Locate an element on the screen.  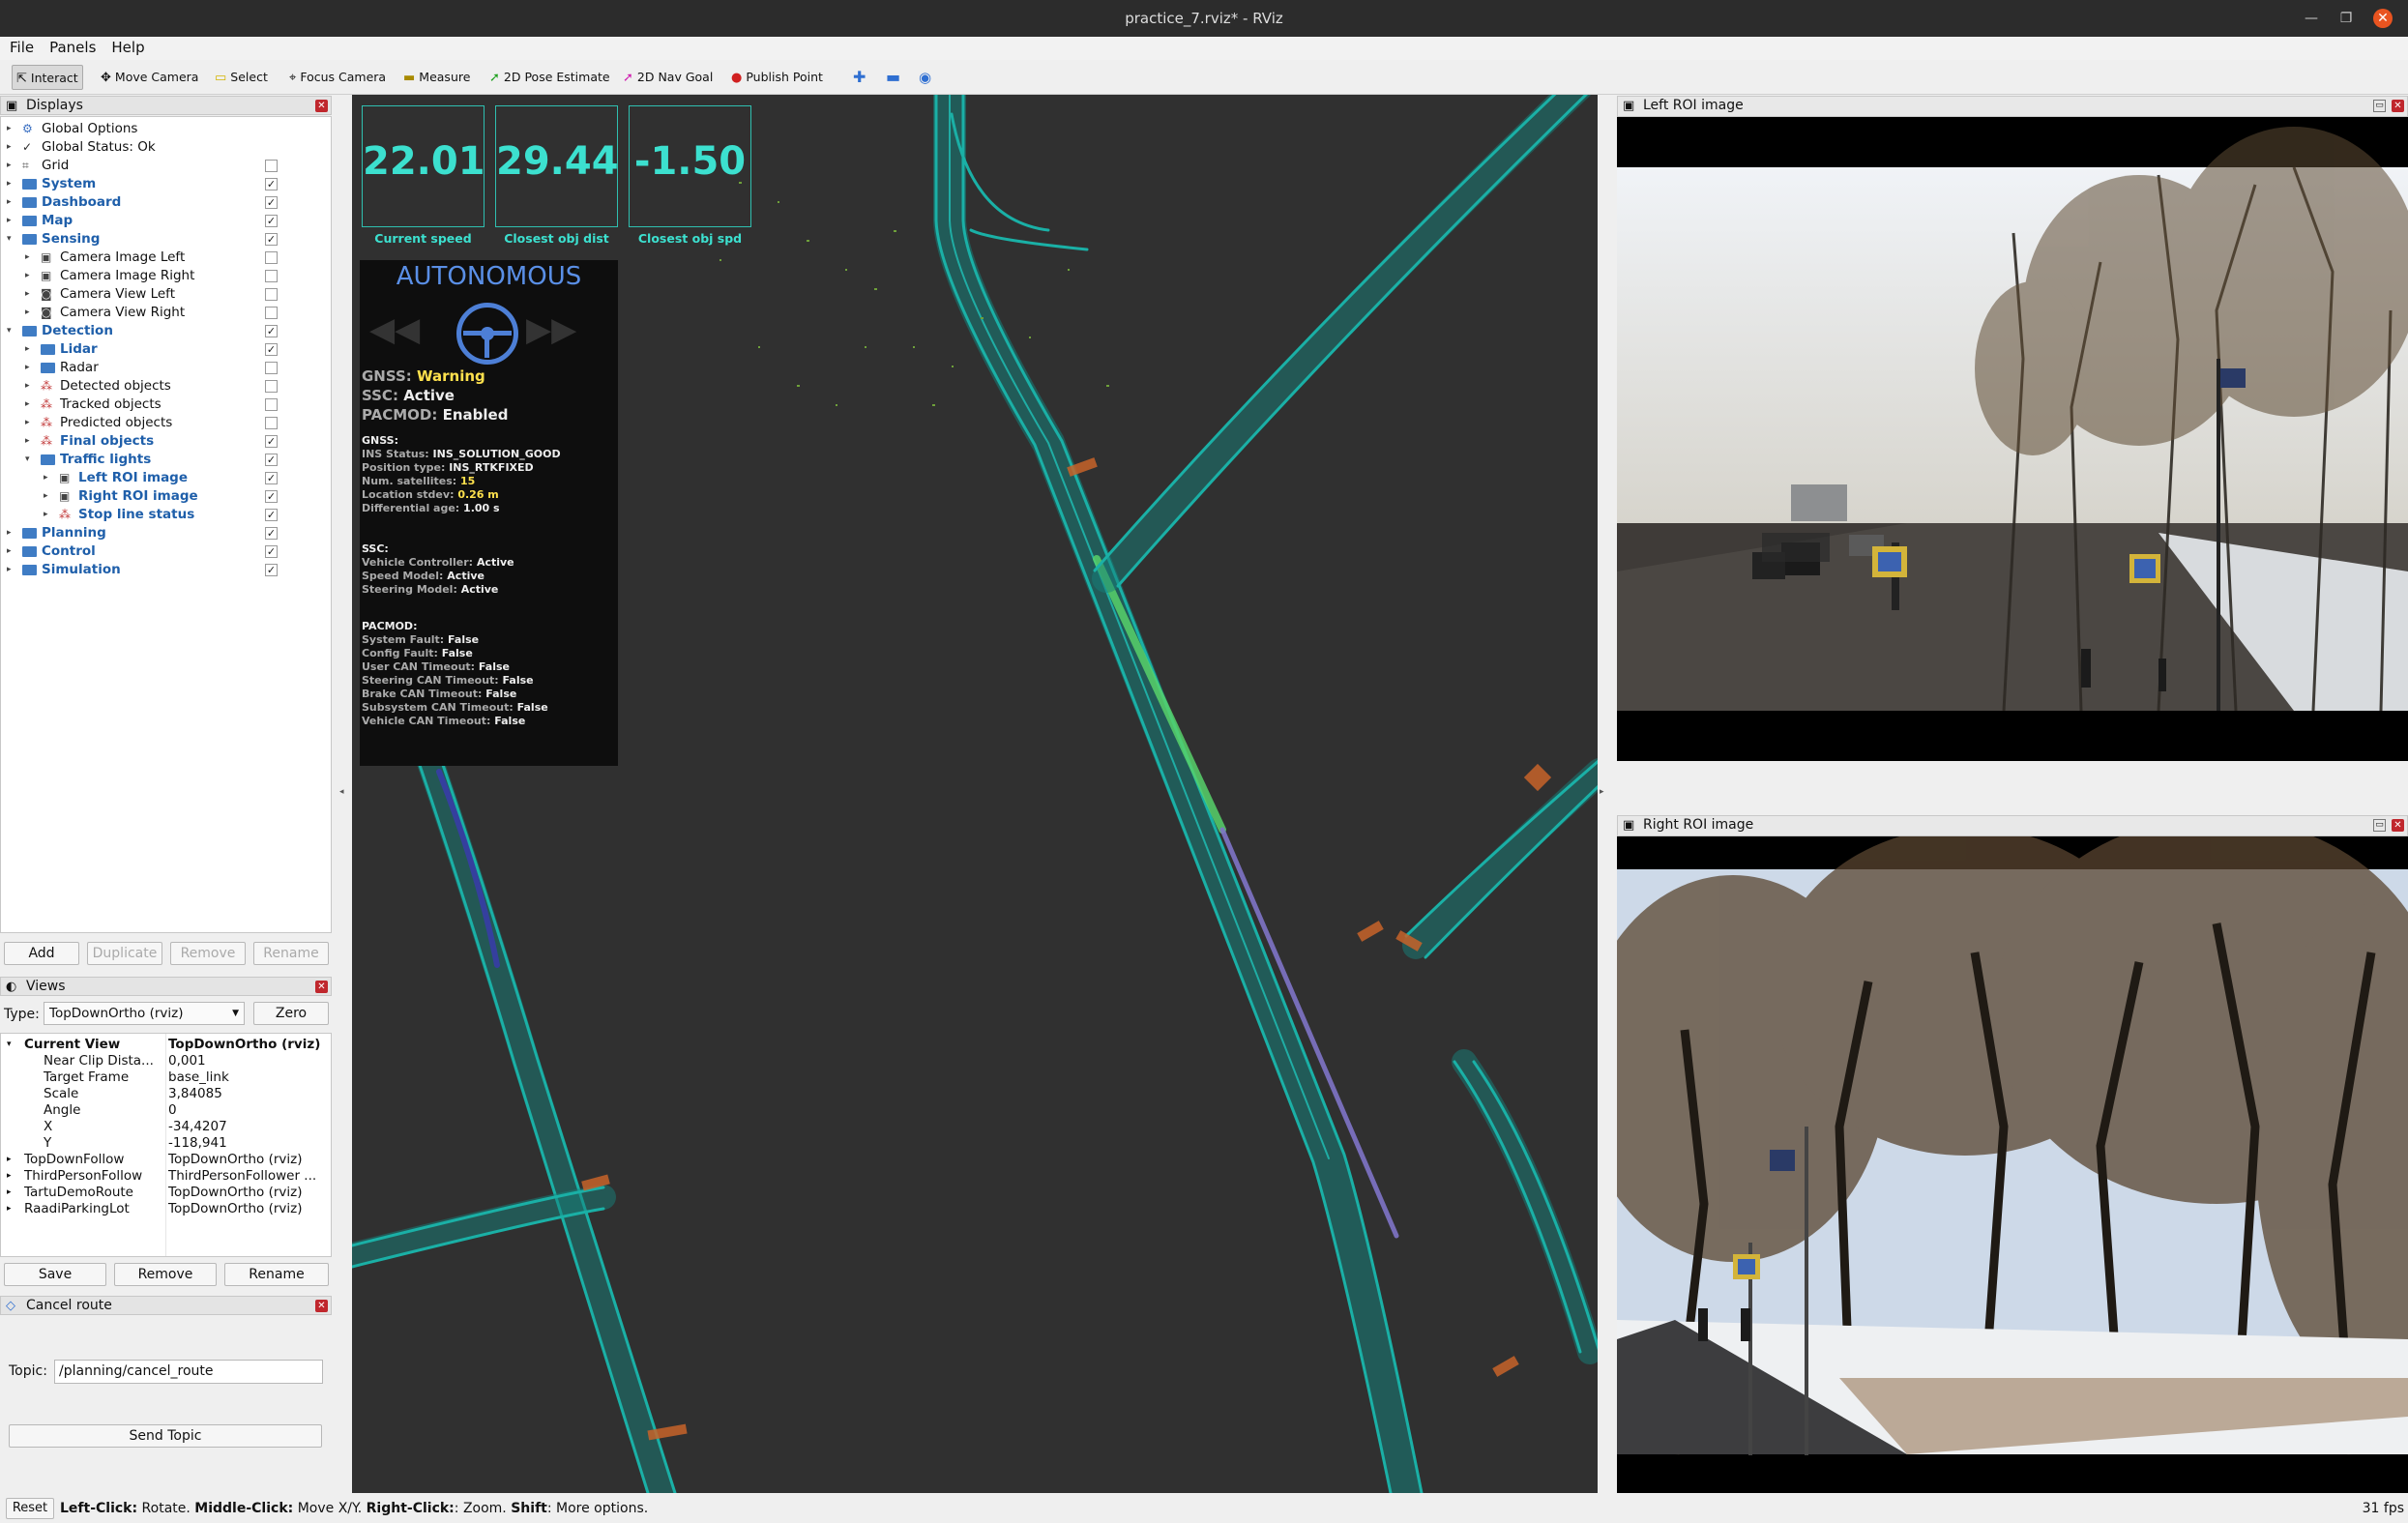
focus-camera-tool-button: ⌖ Focus Camera is located at coordinates (337, 77).